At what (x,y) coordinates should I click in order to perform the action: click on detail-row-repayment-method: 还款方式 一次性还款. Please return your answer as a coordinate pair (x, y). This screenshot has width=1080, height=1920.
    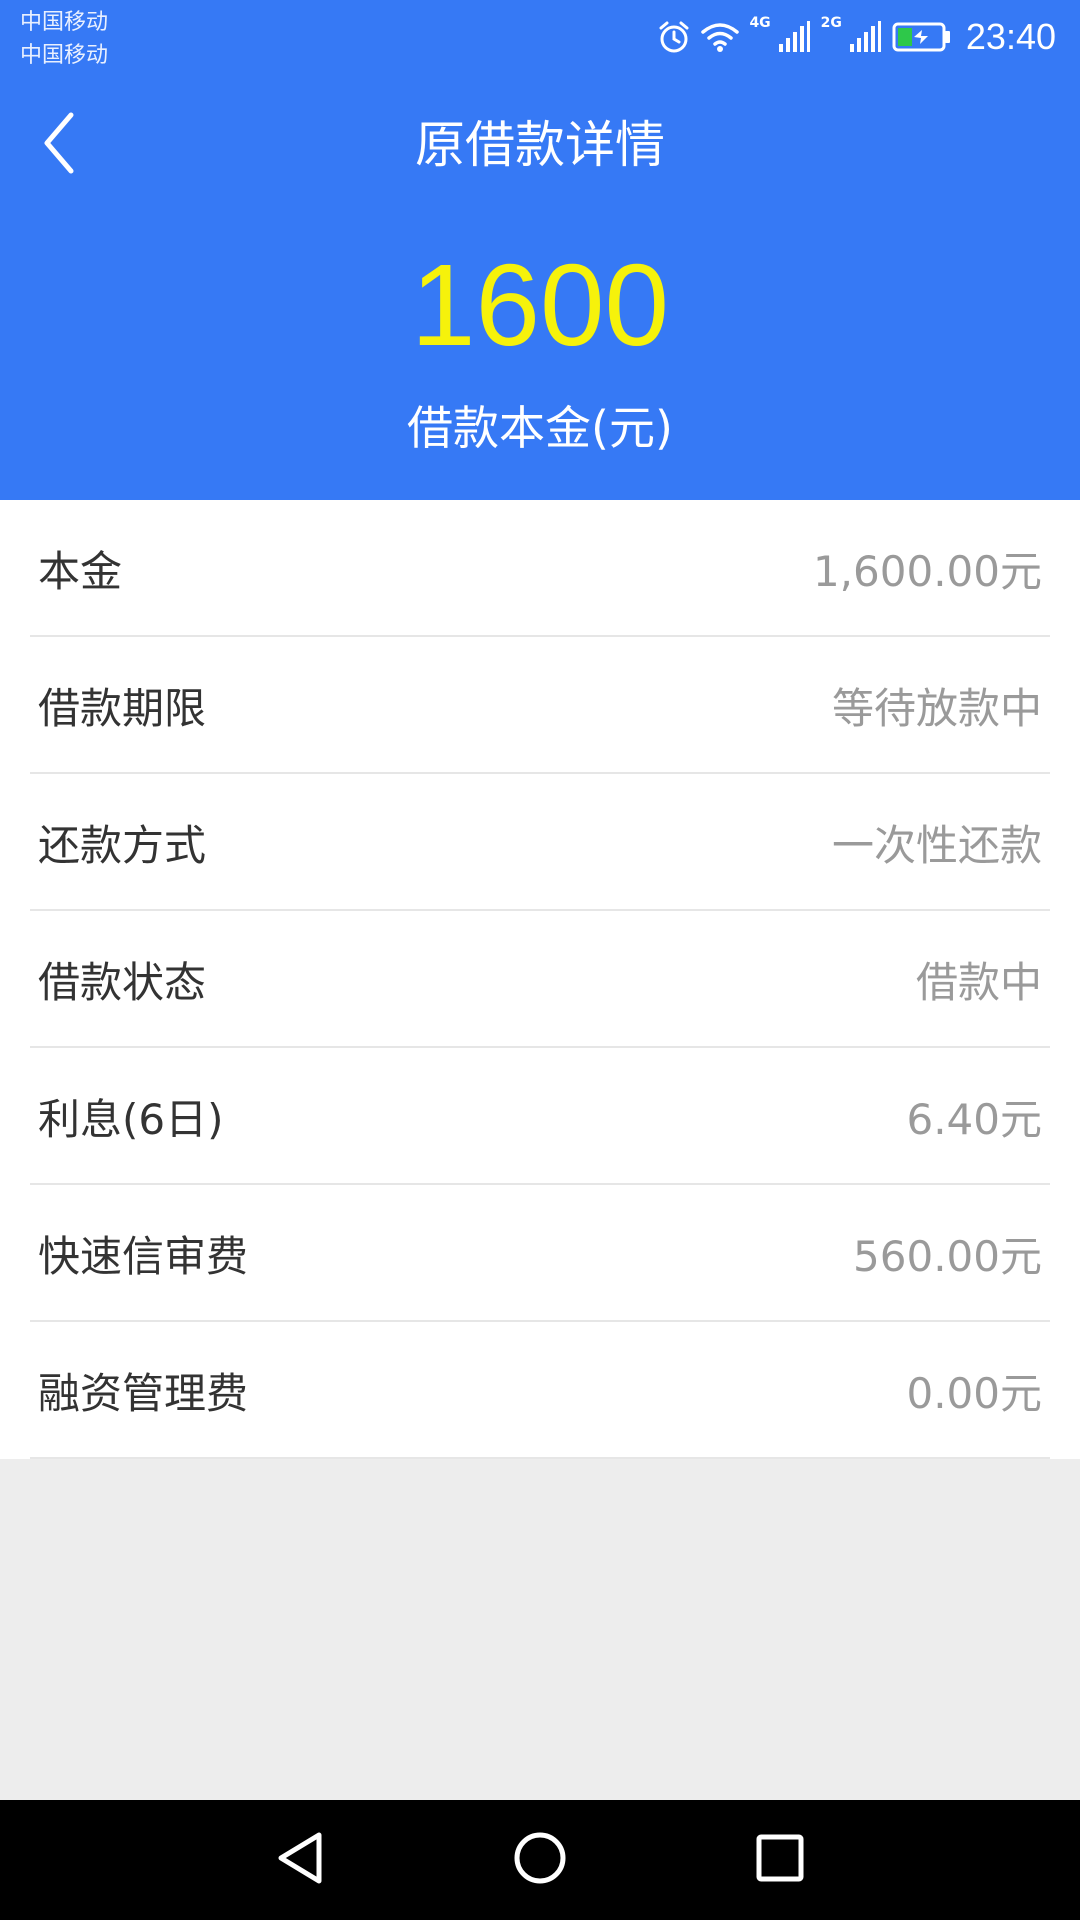
    Looking at the image, I should click on (540, 842).